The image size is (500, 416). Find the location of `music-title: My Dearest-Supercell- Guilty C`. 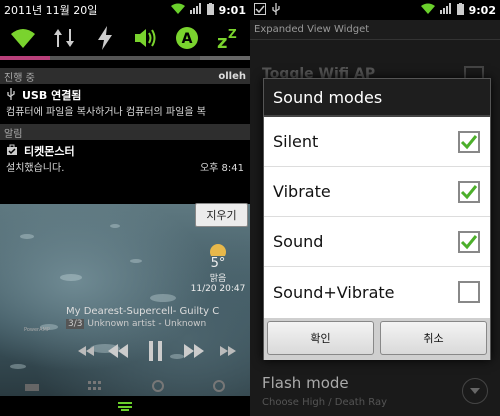

music-title: My Dearest-Supercell- Guilty C is located at coordinates (143, 311).